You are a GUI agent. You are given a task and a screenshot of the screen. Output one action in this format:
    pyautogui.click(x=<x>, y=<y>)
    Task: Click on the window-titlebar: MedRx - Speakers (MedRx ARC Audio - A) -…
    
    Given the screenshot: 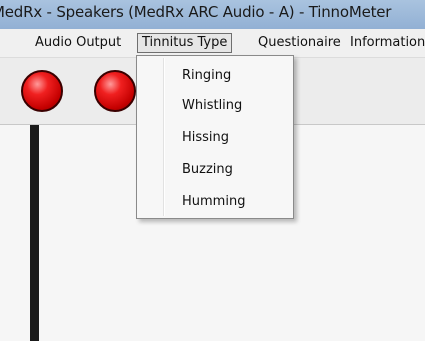 What is the action you would take?
    pyautogui.click(x=212, y=14)
    